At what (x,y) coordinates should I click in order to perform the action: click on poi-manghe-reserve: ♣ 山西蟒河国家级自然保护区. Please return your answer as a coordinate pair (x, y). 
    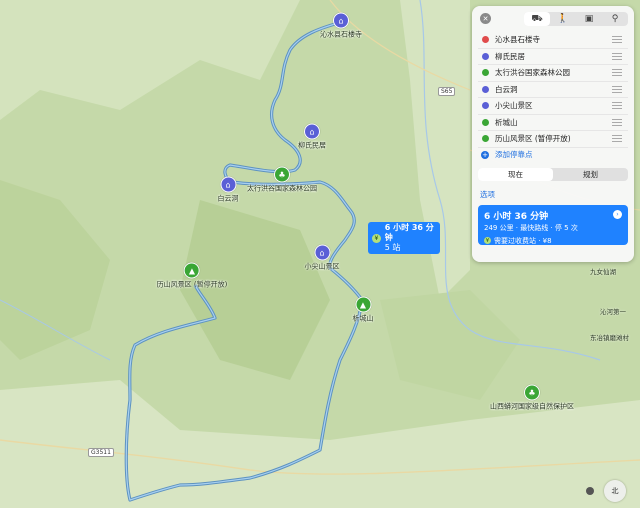
    Looking at the image, I should click on (532, 398).